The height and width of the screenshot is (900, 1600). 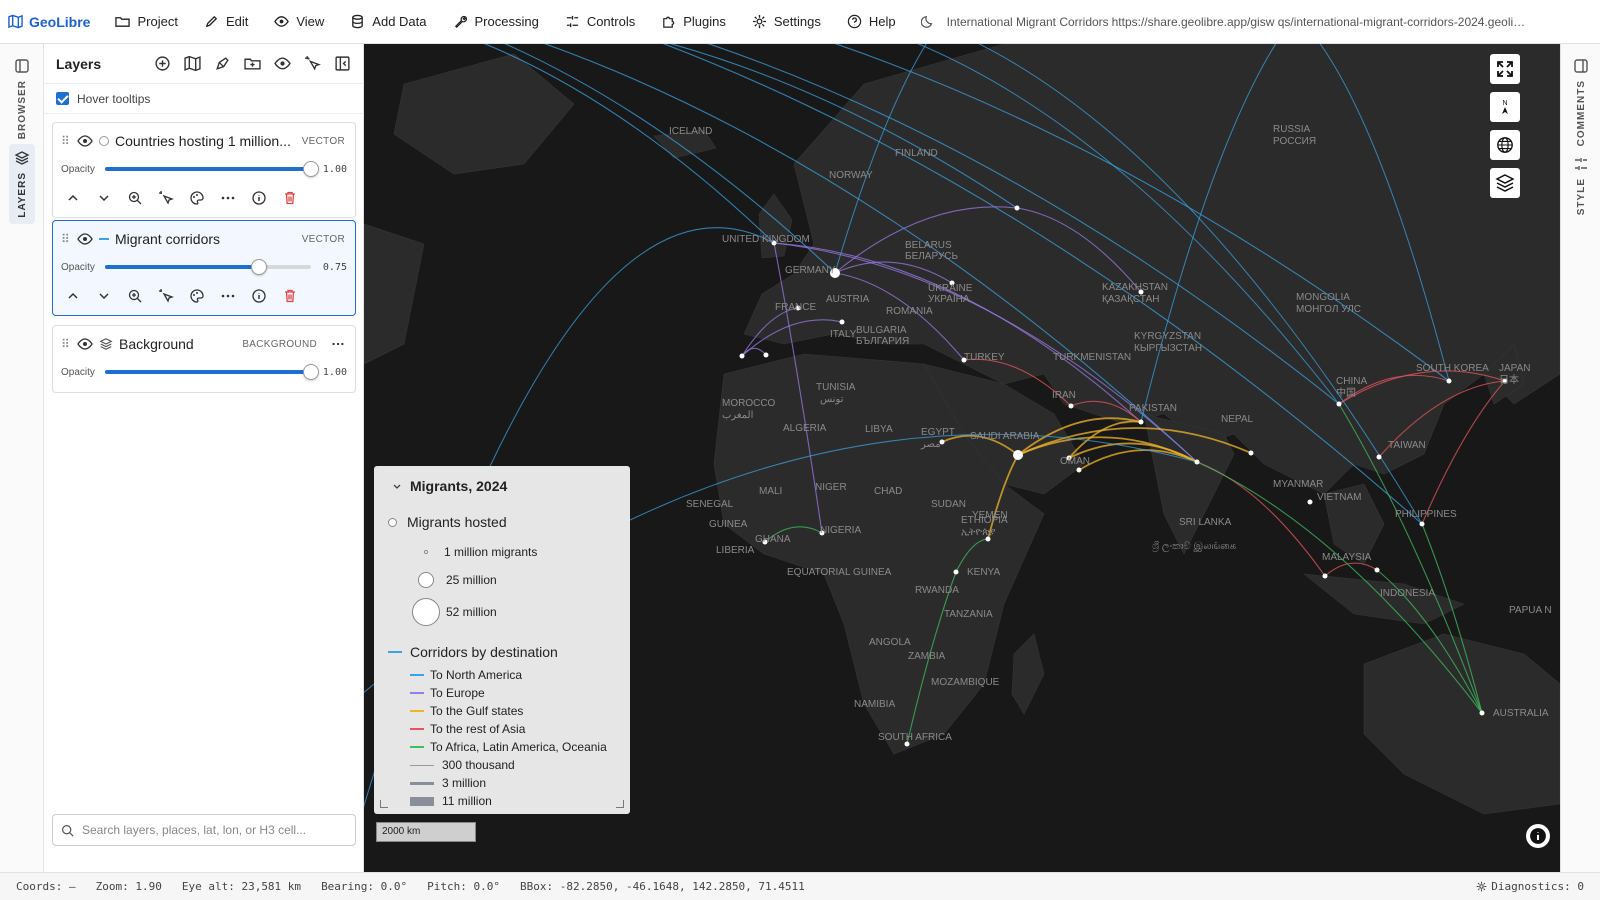 I want to click on menu-project: Project, so click(x=146, y=21).